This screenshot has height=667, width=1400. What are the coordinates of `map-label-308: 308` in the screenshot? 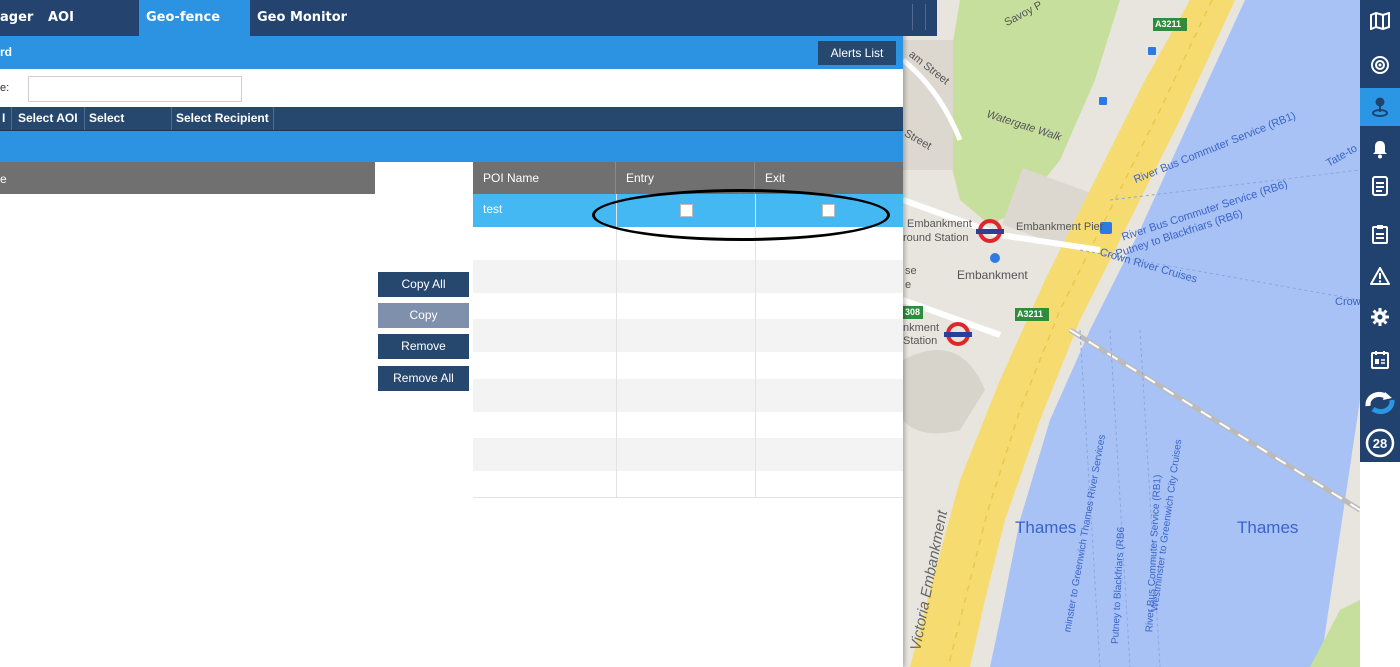 It's located at (913, 312).